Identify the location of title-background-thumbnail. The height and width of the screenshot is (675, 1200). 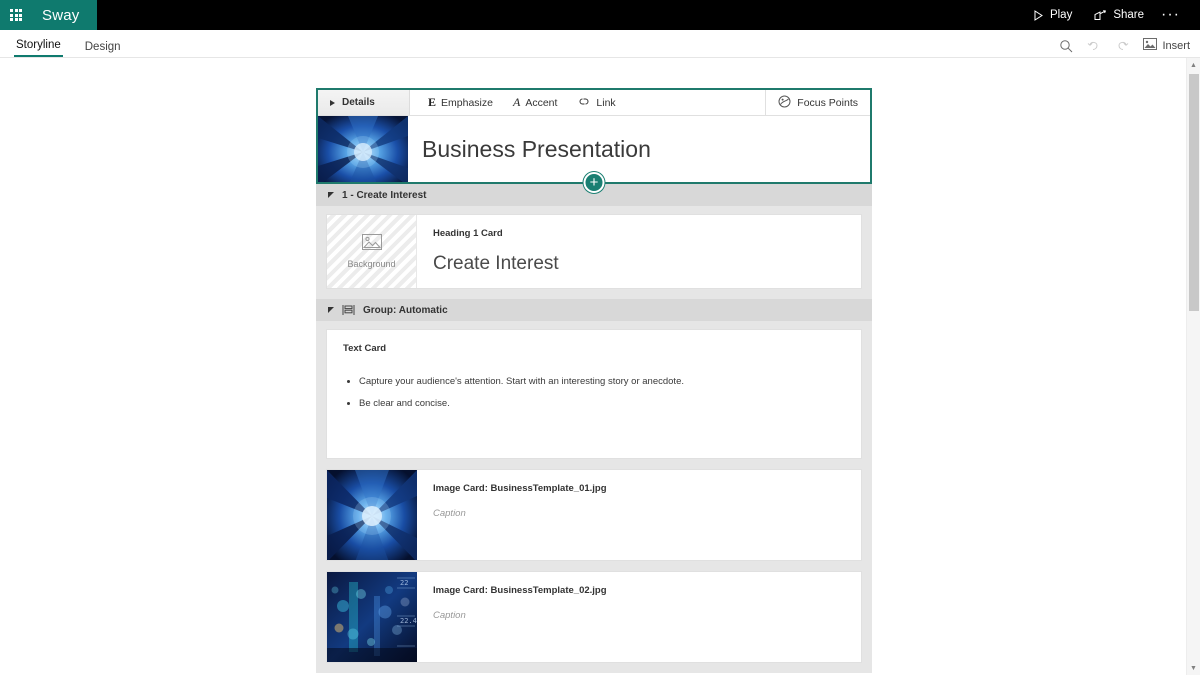
(363, 149).